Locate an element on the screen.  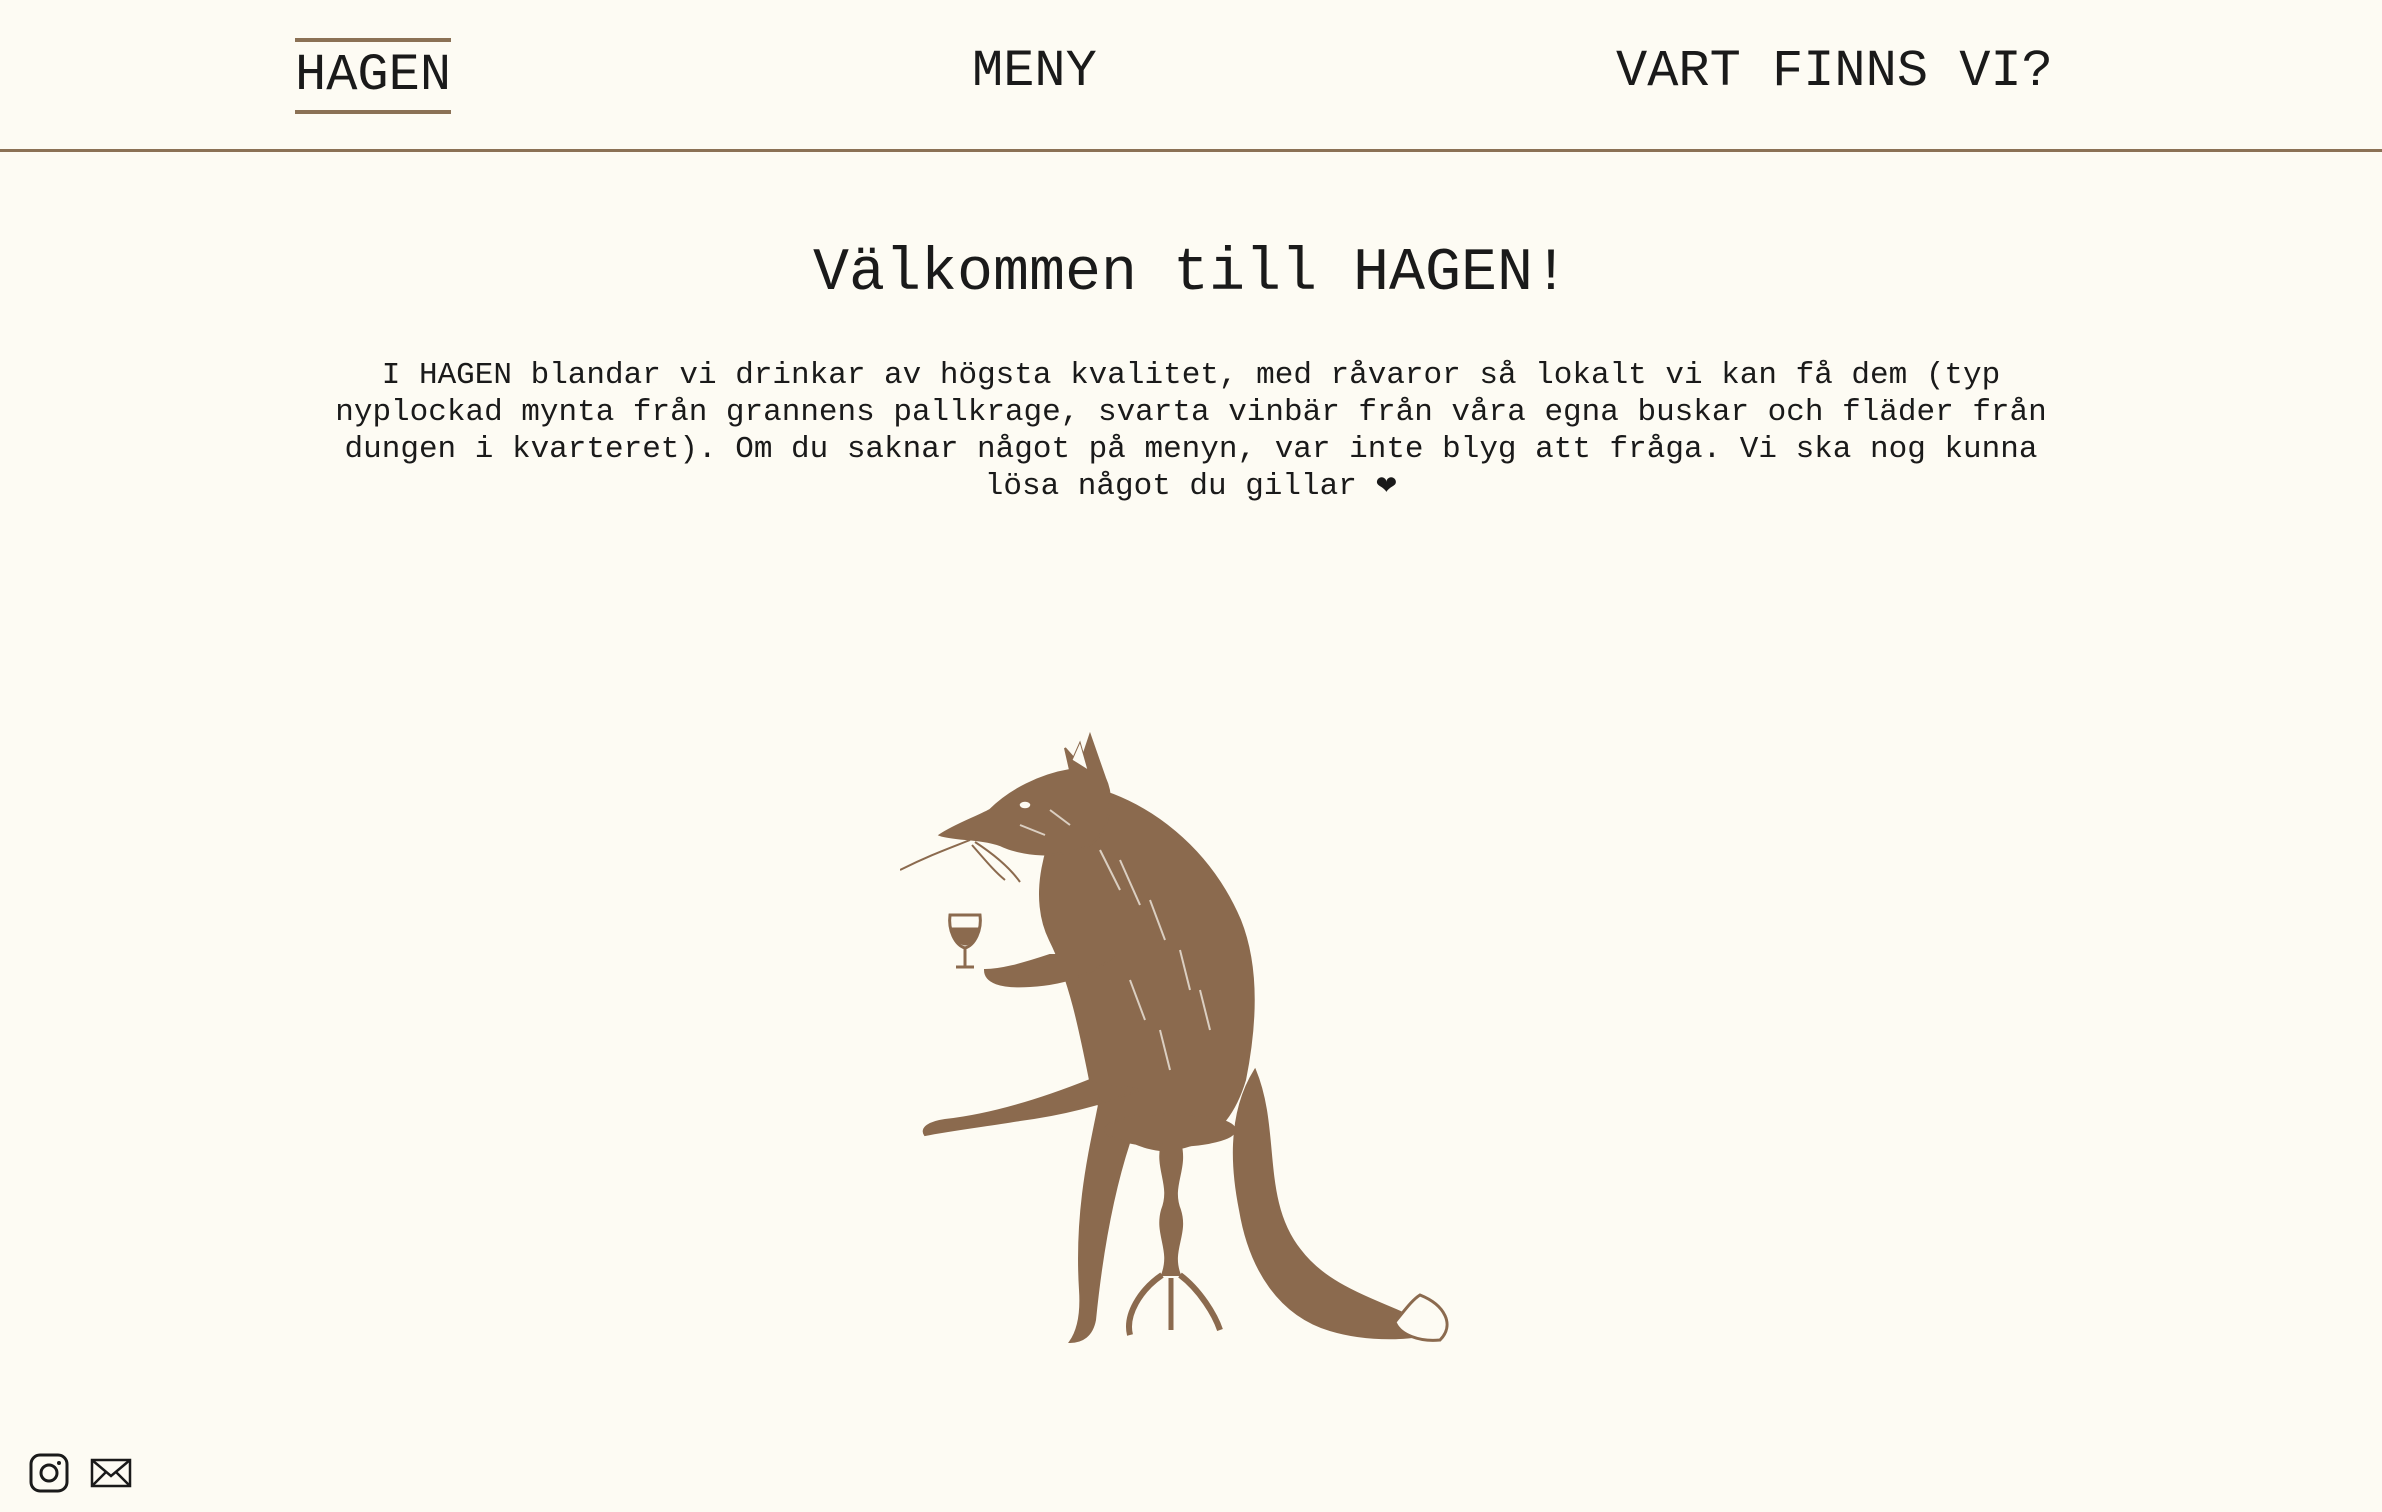
mail-icon is located at coordinates (111, 1473).